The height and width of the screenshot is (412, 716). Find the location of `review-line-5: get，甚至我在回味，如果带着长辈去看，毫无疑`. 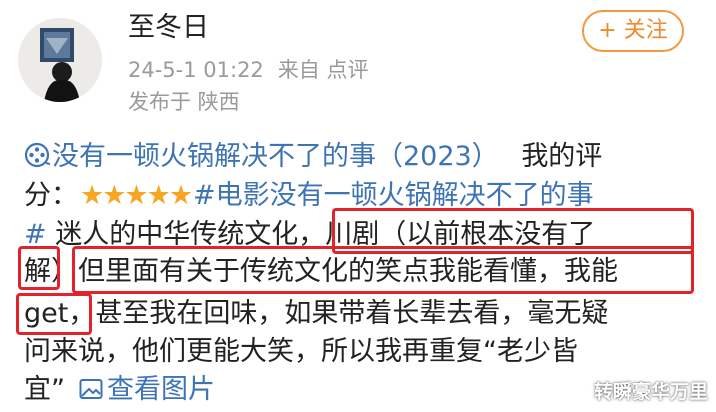

review-line-5: get，甚至我在回味，如果带着长辈去看，毫无疑 is located at coordinates (316, 313).